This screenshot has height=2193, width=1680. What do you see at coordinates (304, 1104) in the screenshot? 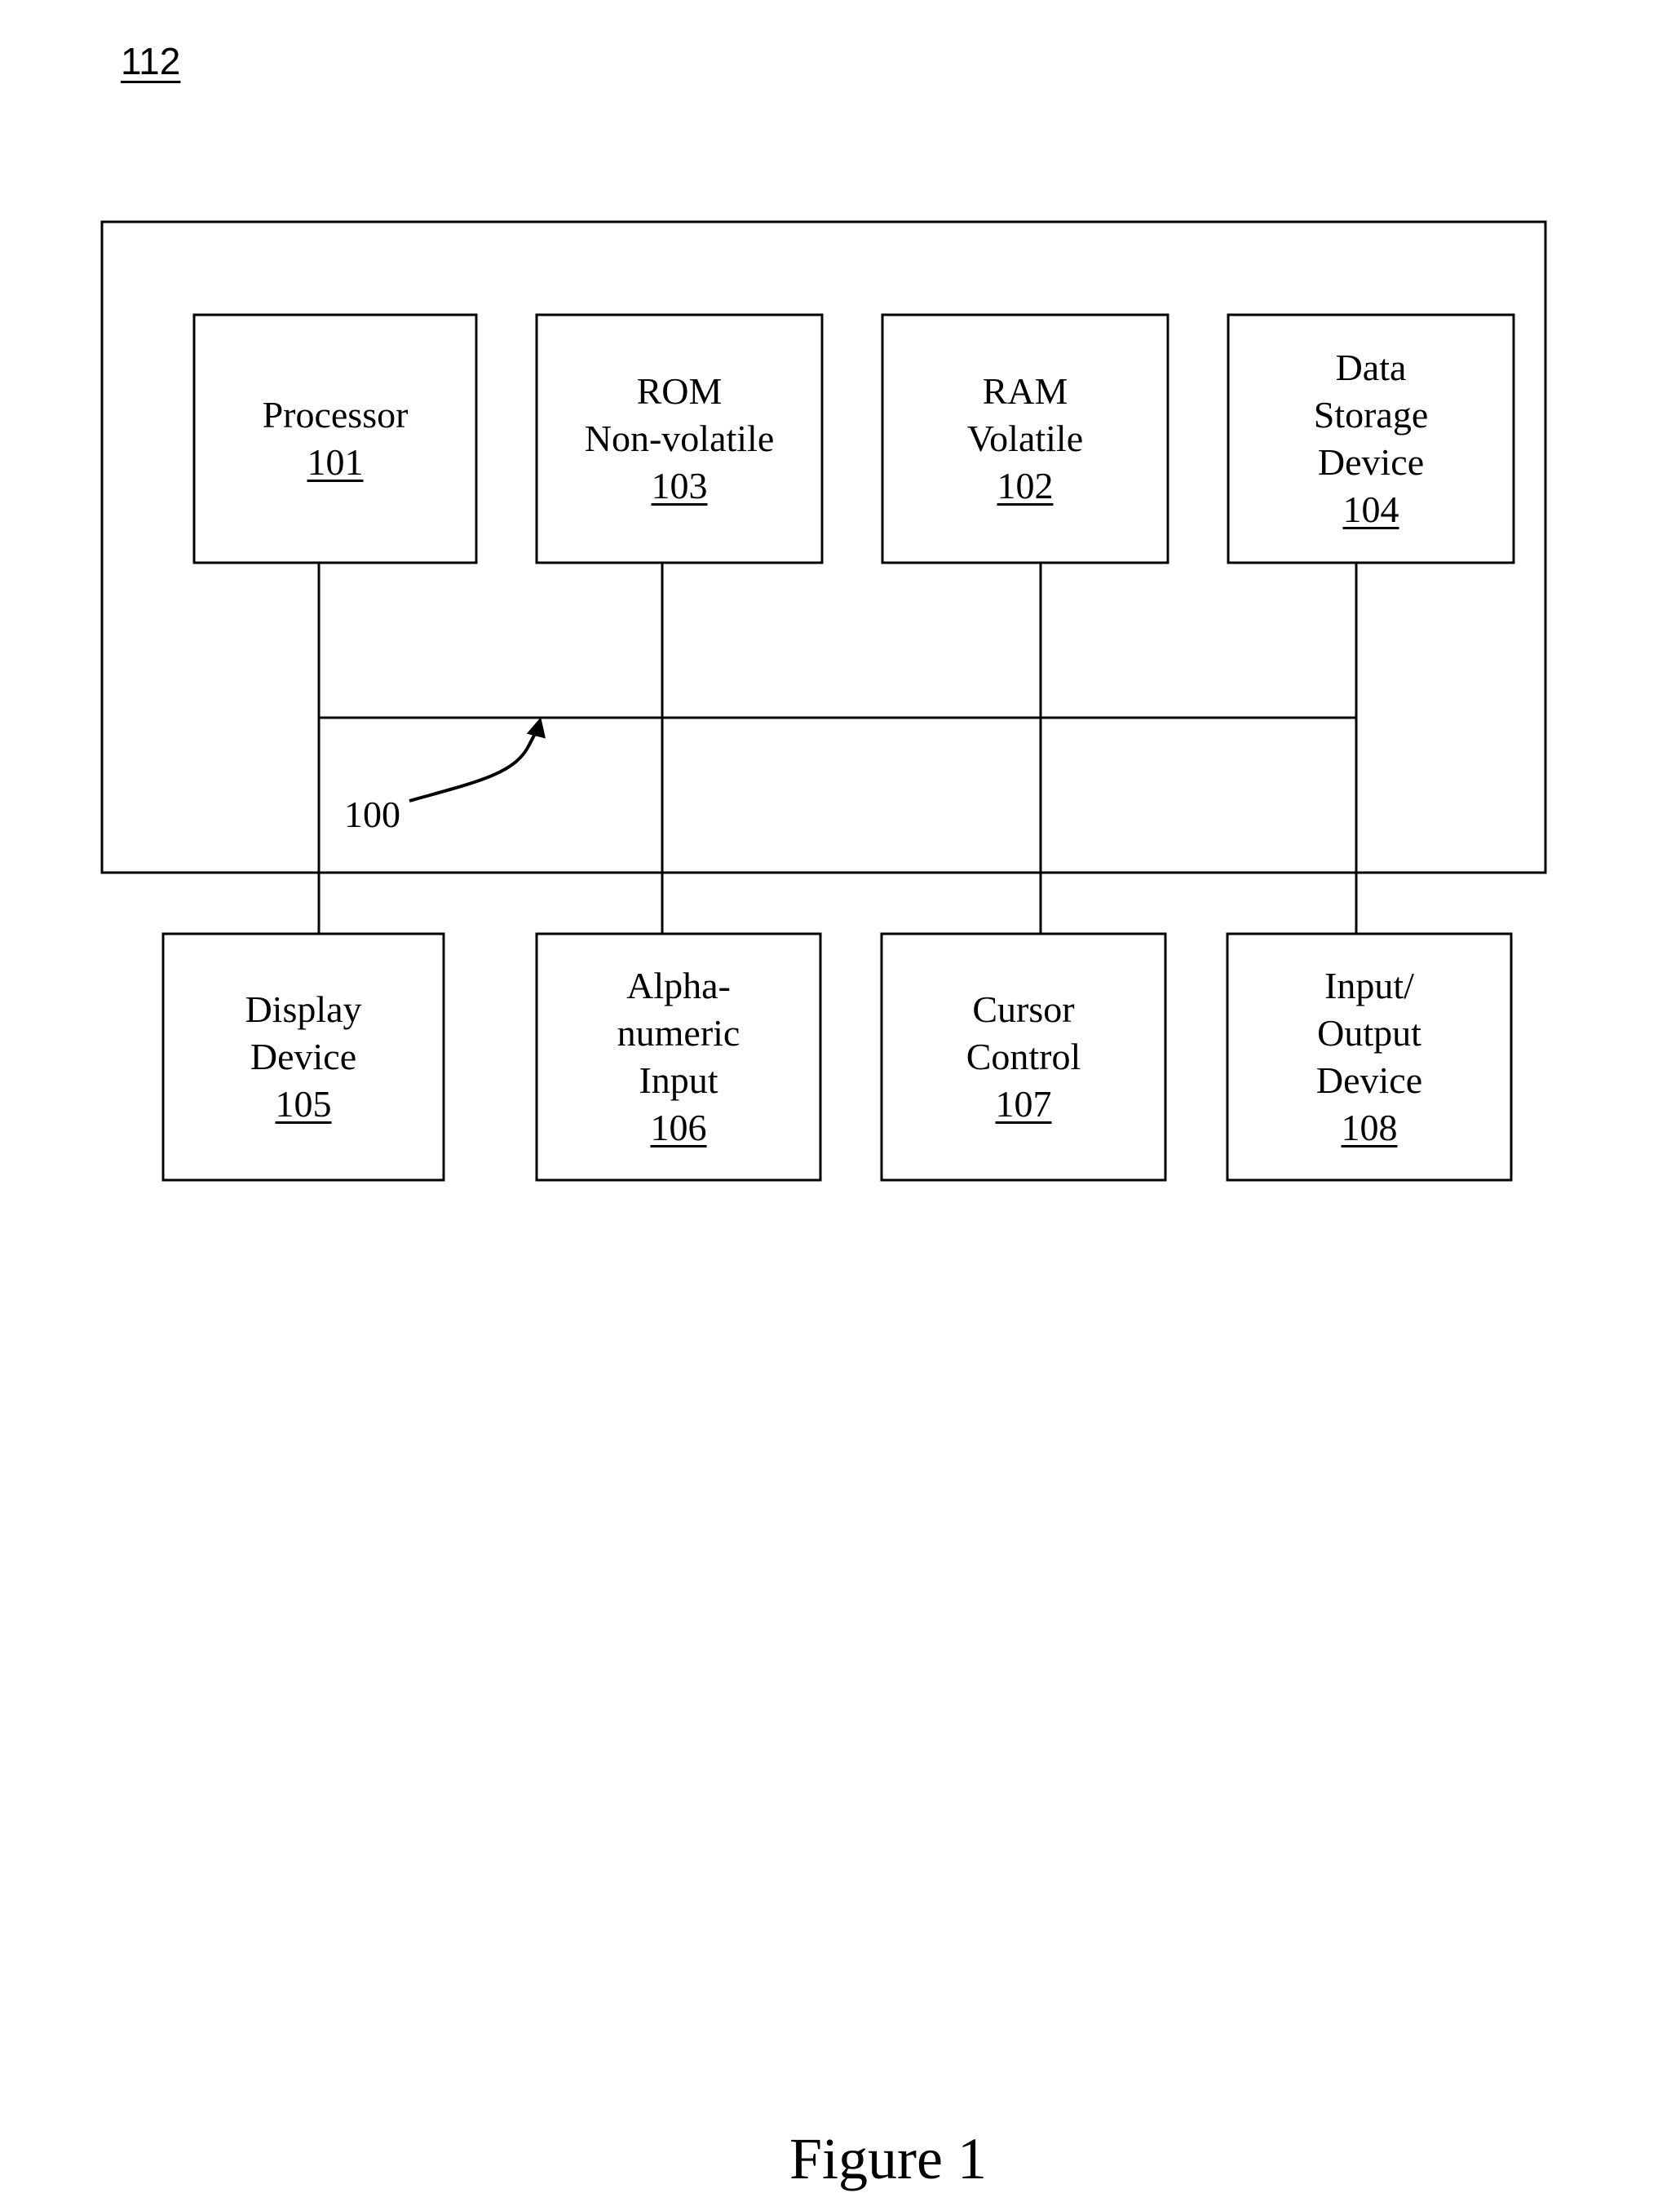
I see `block-number: 105` at bounding box center [304, 1104].